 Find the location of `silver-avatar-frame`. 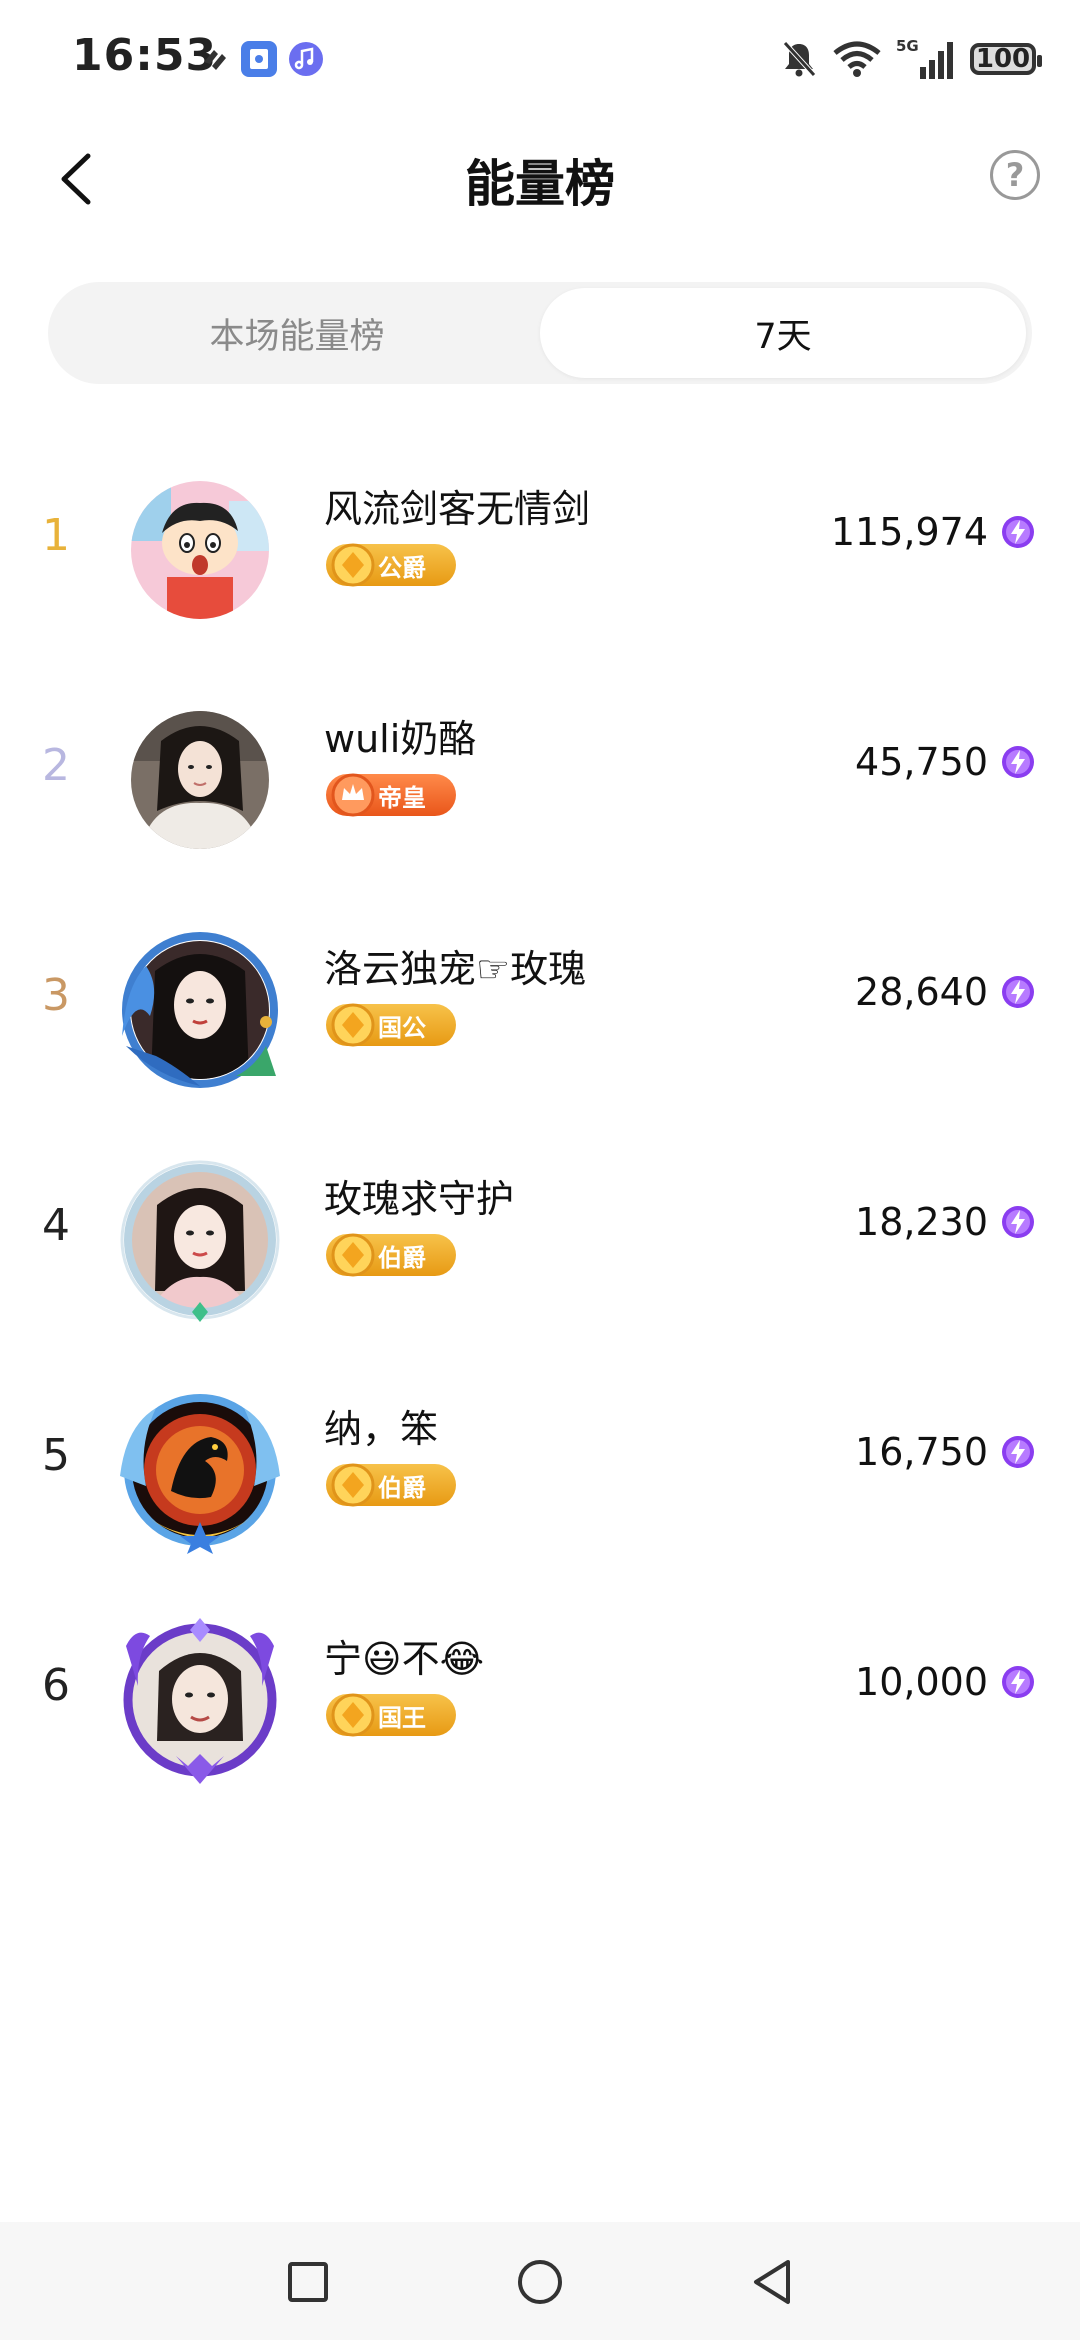

silver-avatar-frame is located at coordinates (200, 1241).